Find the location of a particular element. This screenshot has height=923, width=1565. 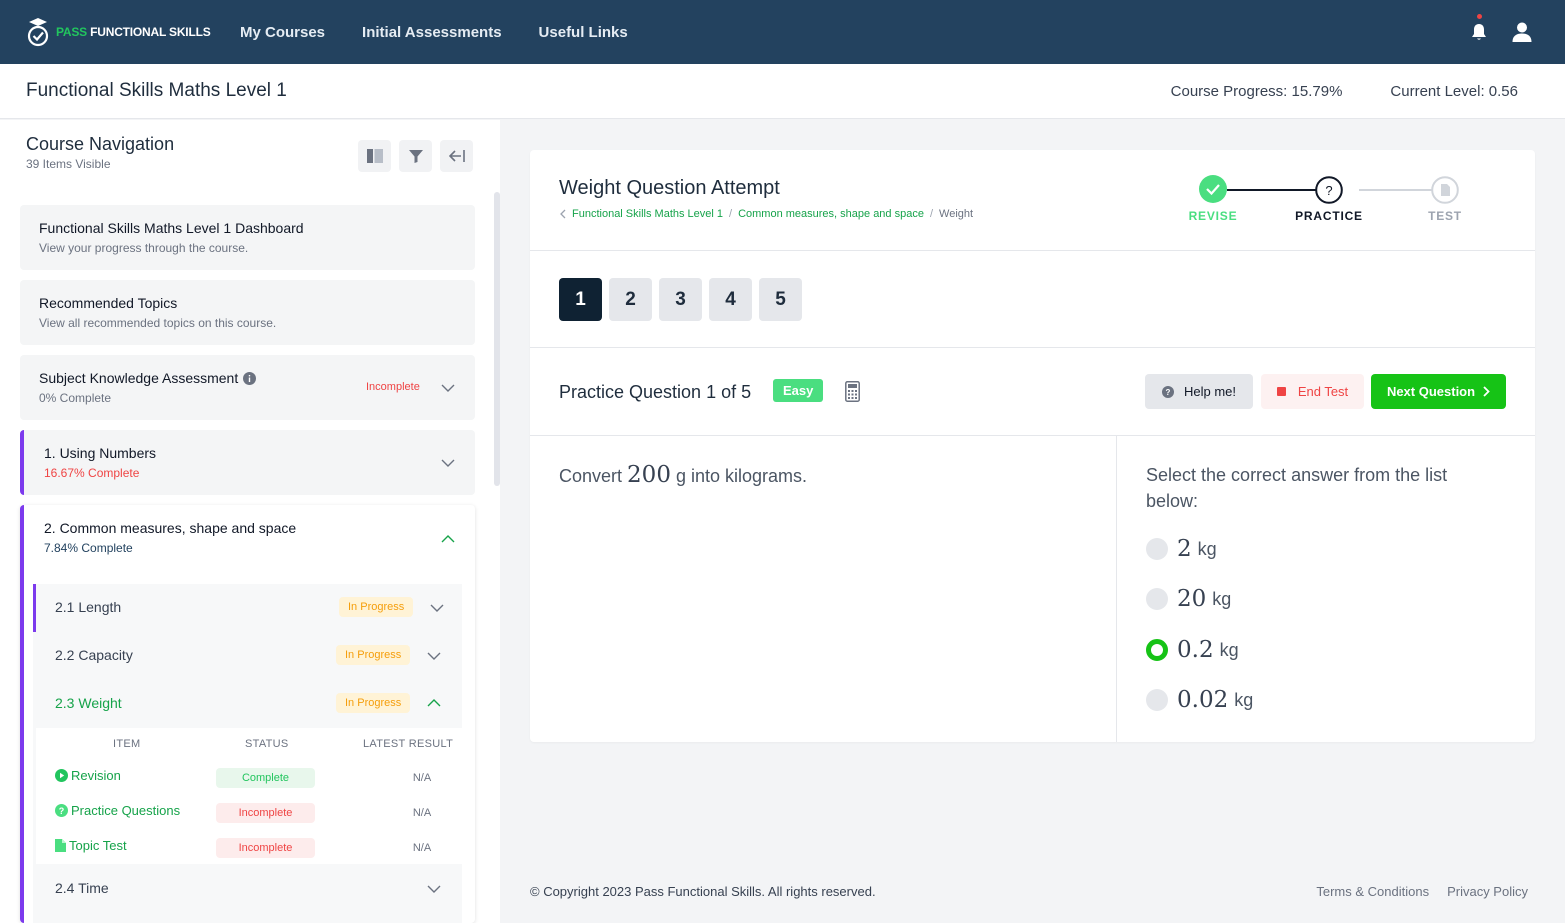

topic-label: 2.3 Weight is located at coordinates (88, 703).